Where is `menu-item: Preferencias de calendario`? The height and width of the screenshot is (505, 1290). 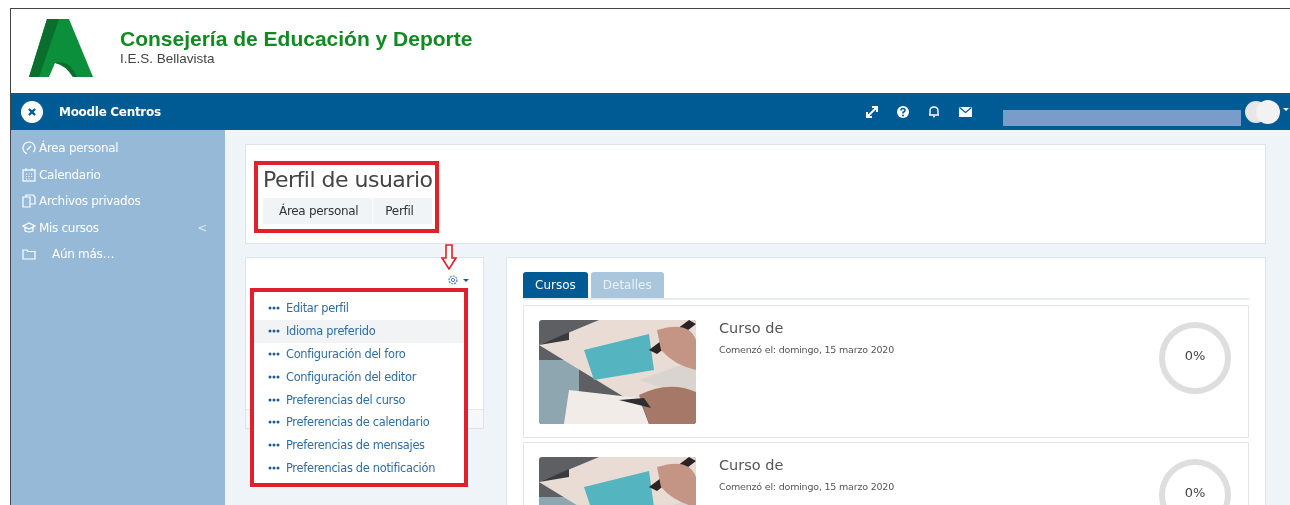
menu-item: Preferencias de calendario is located at coordinates (359, 422).